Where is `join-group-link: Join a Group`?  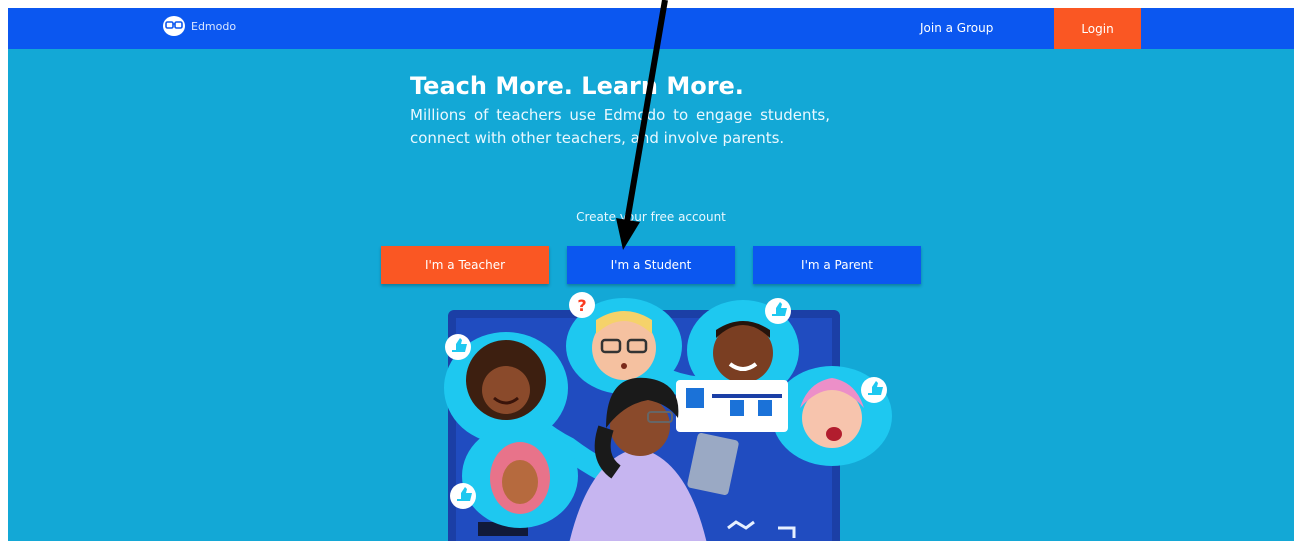
join-group-link: Join a Group is located at coordinates (956, 28).